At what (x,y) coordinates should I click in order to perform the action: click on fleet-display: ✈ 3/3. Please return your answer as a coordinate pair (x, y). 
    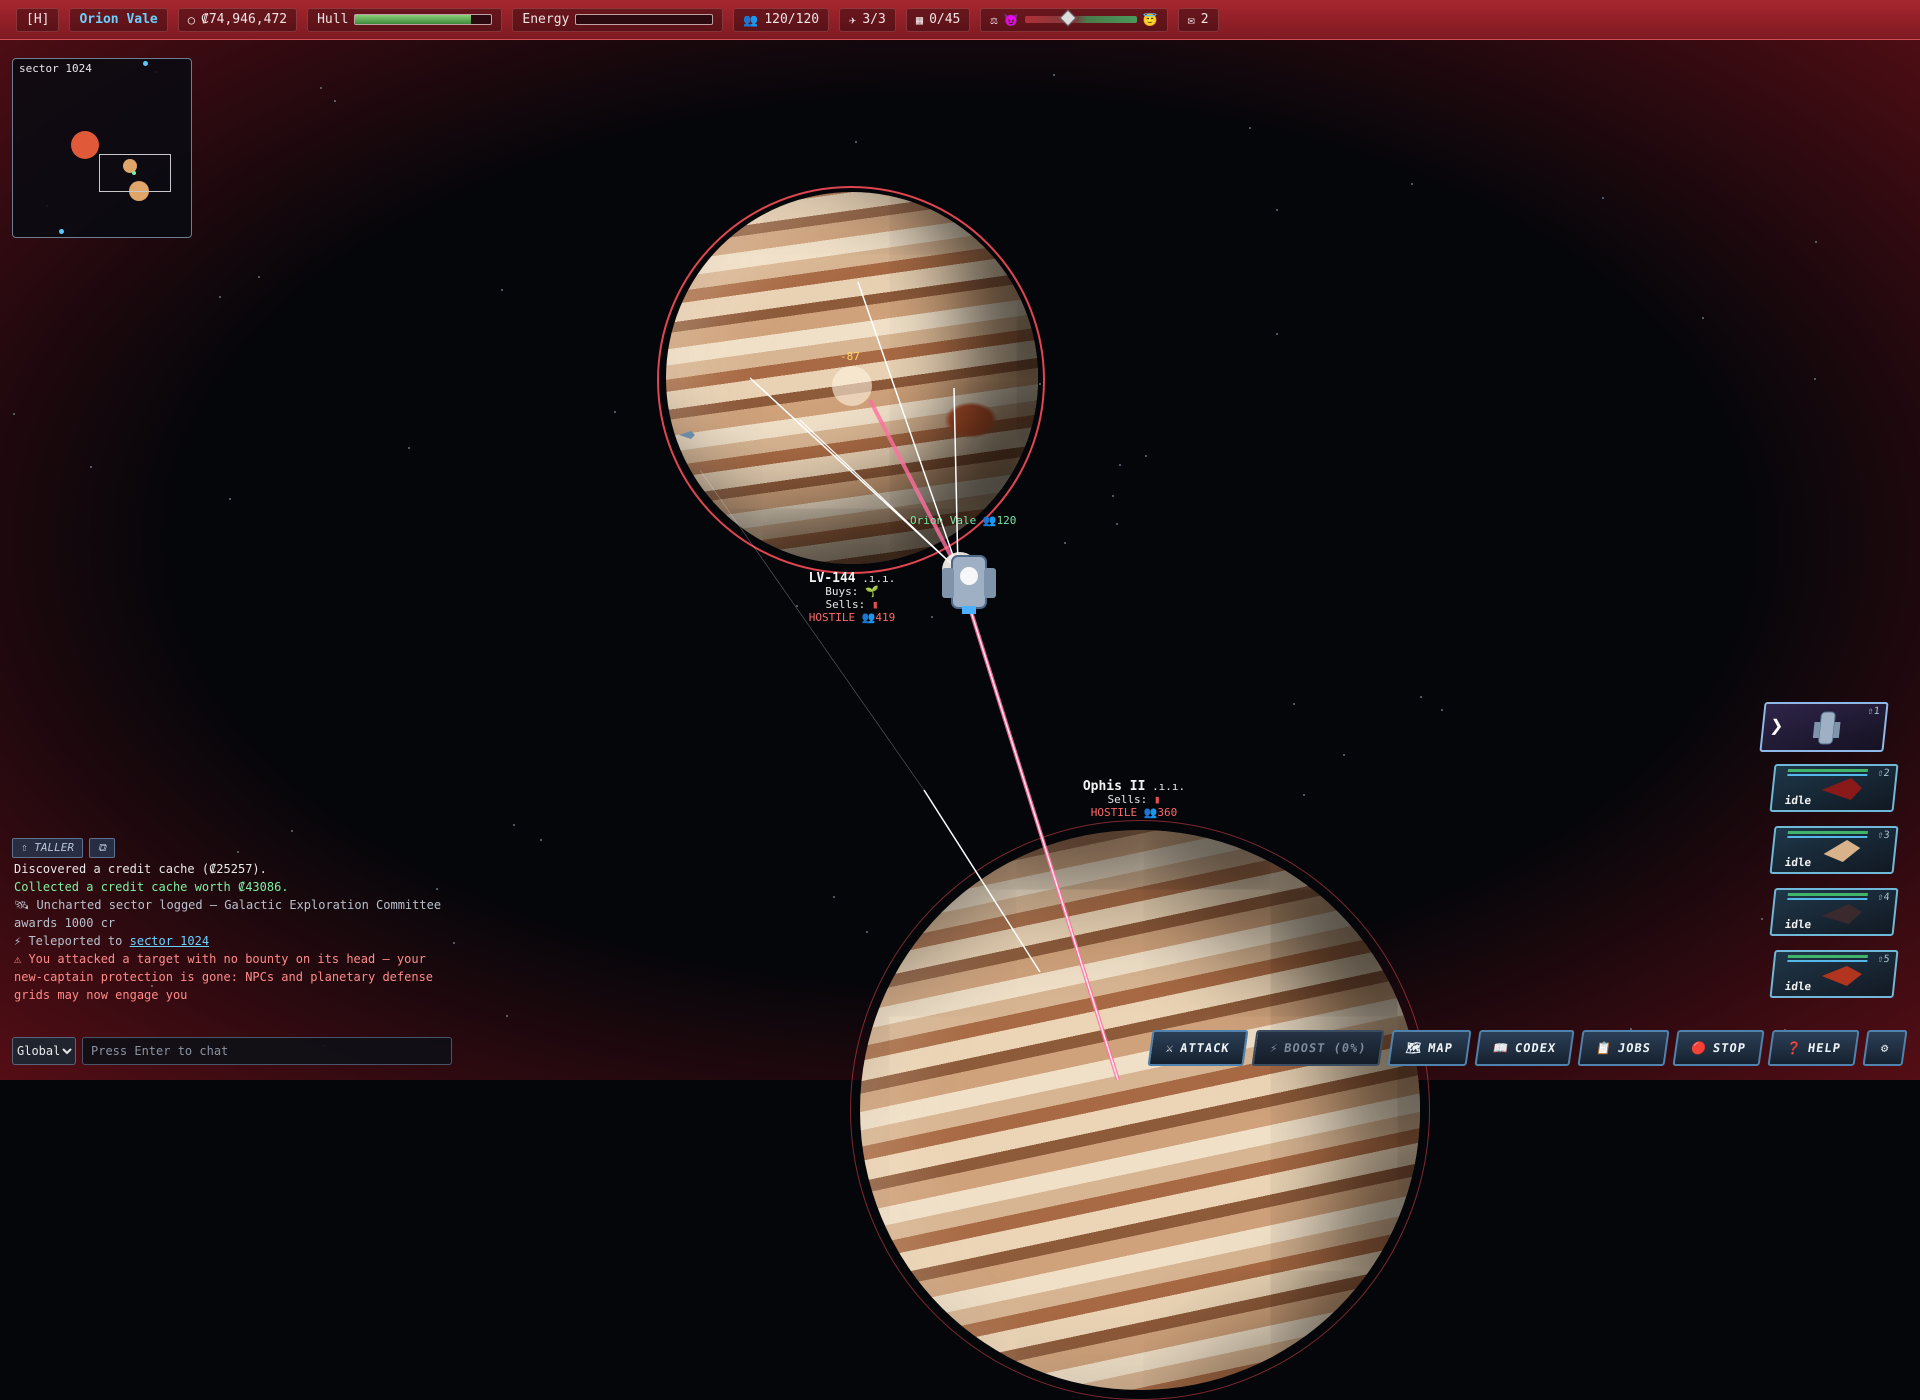
    Looking at the image, I should click on (867, 19).